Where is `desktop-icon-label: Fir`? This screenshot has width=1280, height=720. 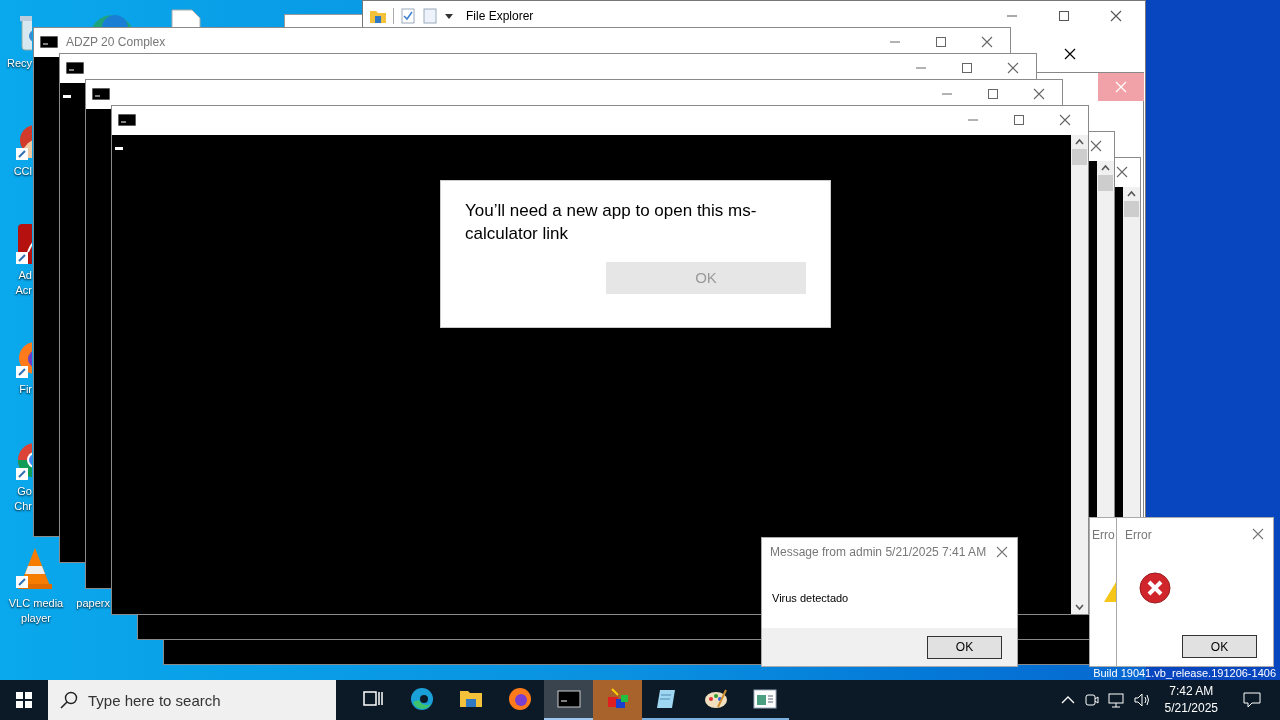 desktop-icon-label: Fir is located at coordinates (25, 389).